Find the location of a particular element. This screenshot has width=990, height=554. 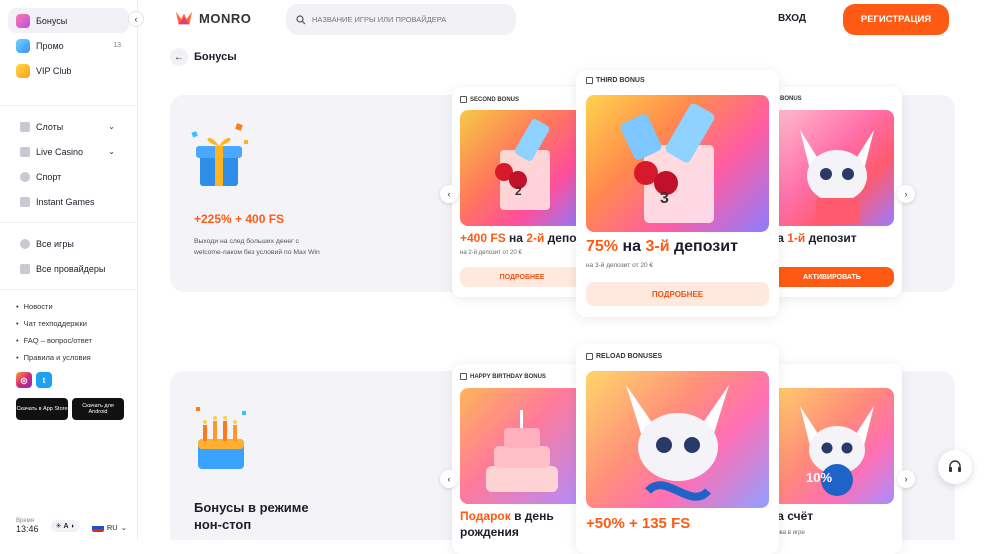

card-label-text: THIRD BONUS is located at coordinates (620, 80).